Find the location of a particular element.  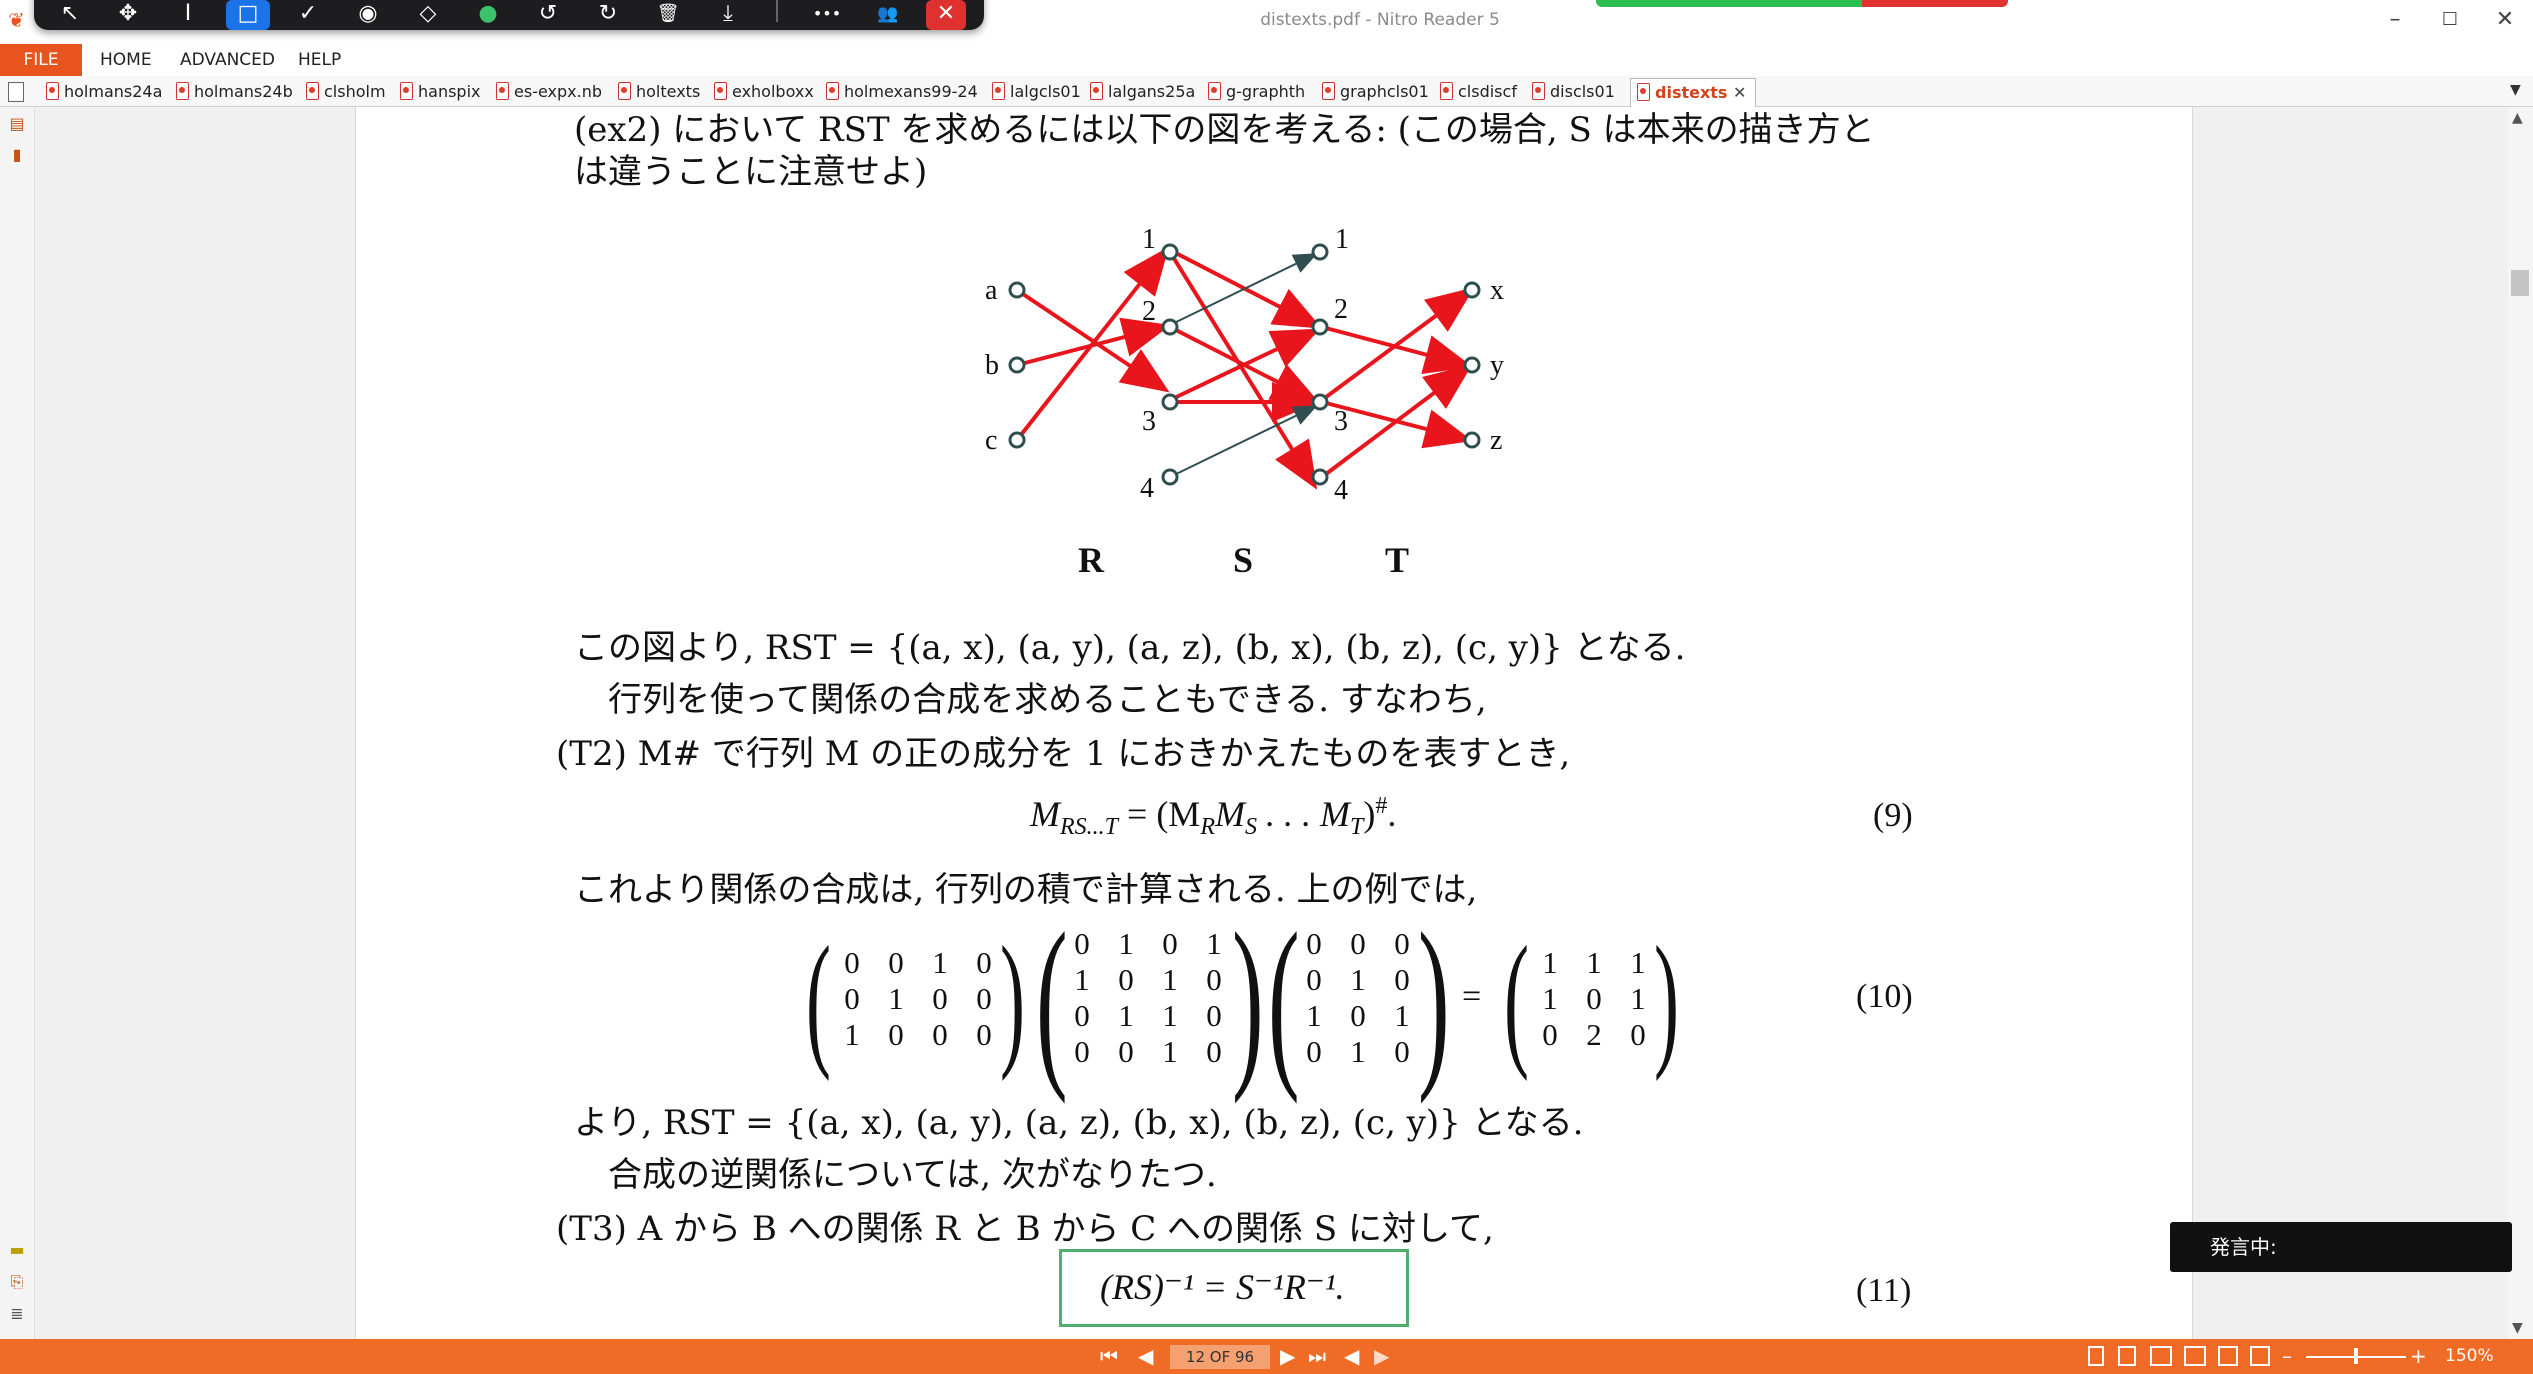

matrix4-left-paren: ( is located at coordinates (1516, 999).